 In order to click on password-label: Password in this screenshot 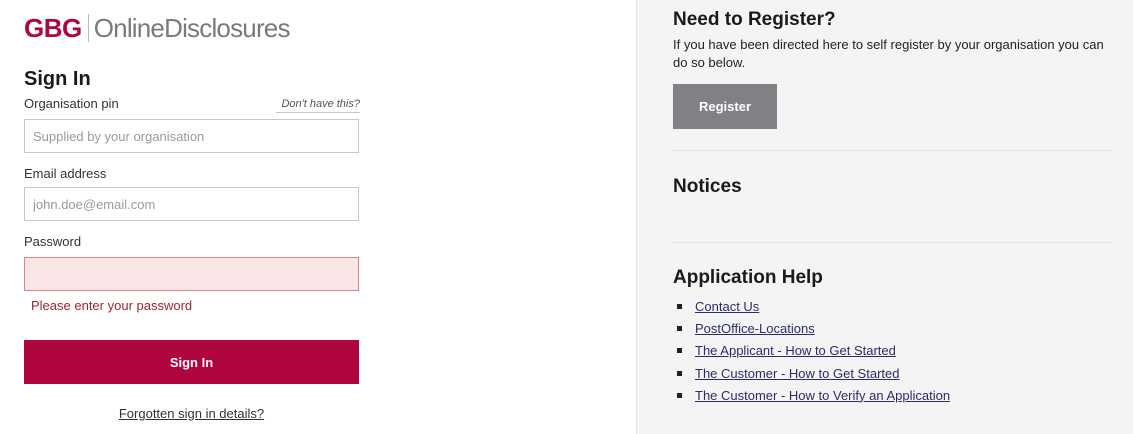, I will do `click(53, 241)`.